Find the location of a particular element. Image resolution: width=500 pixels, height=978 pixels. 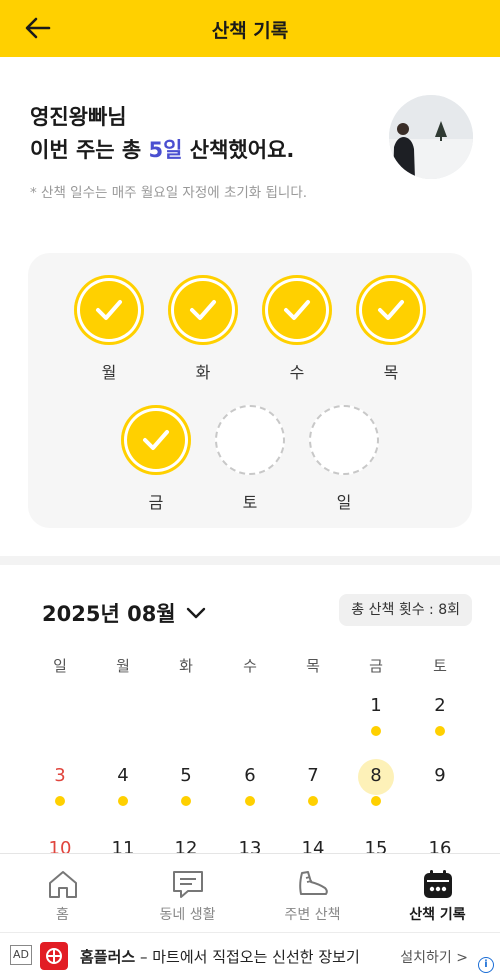

bottom-nav: 홈 동네 생활 주변 산책 산책 기록 is located at coordinates (250, 892).